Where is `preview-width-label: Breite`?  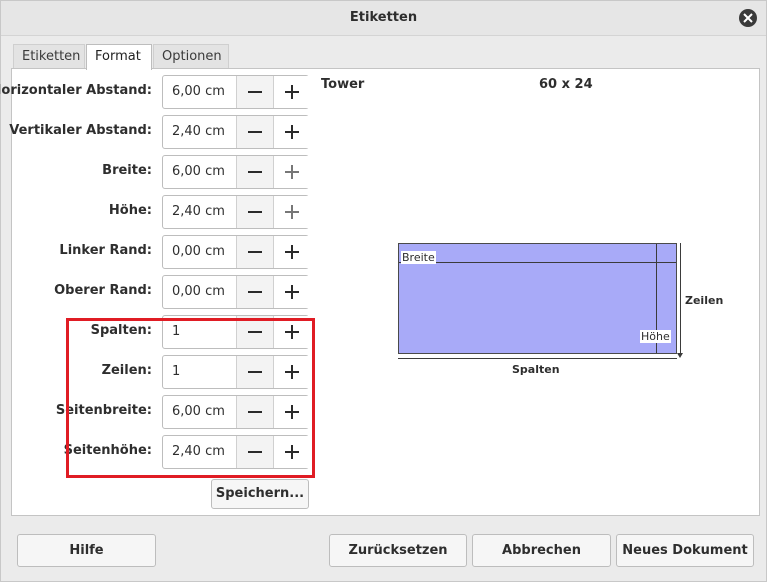
preview-width-label: Breite is located at coordinates (418, 257).